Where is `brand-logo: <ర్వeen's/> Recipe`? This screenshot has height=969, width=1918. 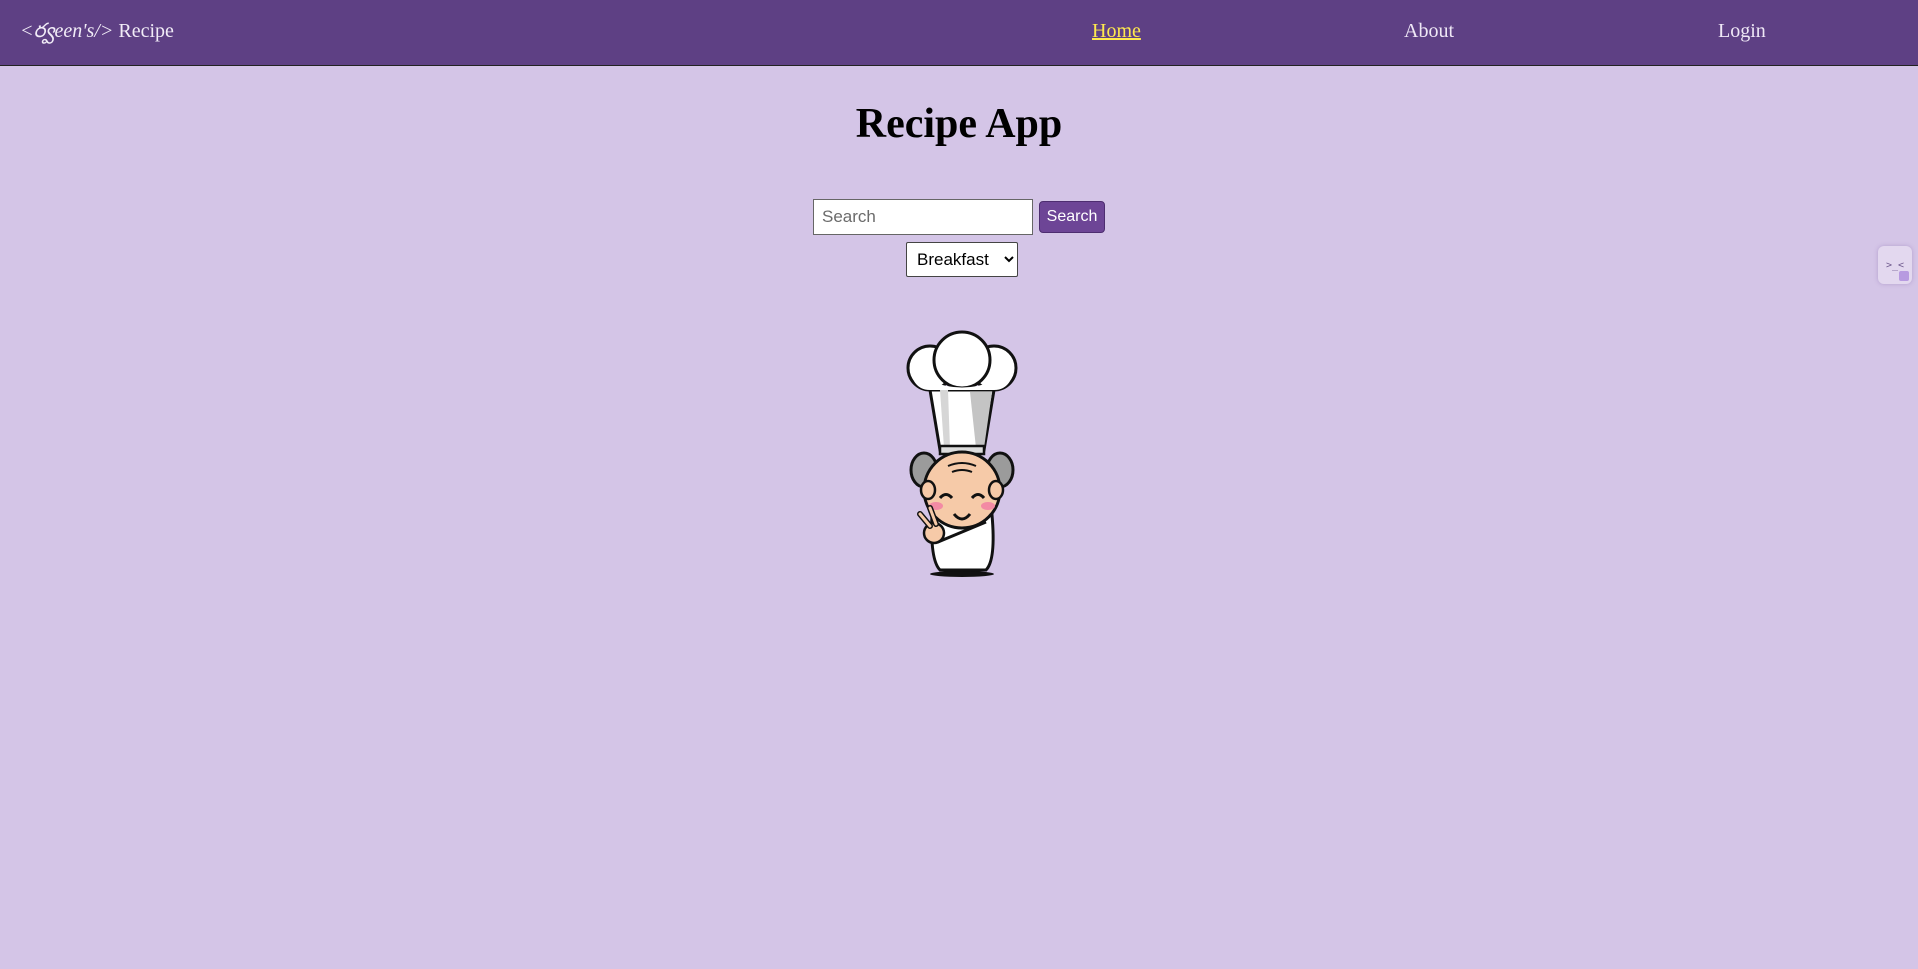 brand-logo: <ర్వeen's/> Recipe is located at coordinates (97, 33).